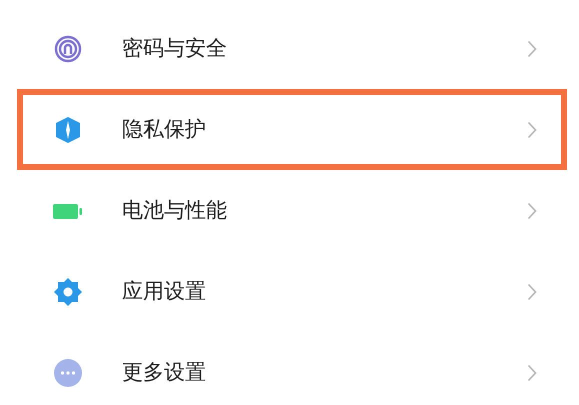  Describe the element at coordinates (68, 373) in the screenshot. I see `more-icon` at that location.